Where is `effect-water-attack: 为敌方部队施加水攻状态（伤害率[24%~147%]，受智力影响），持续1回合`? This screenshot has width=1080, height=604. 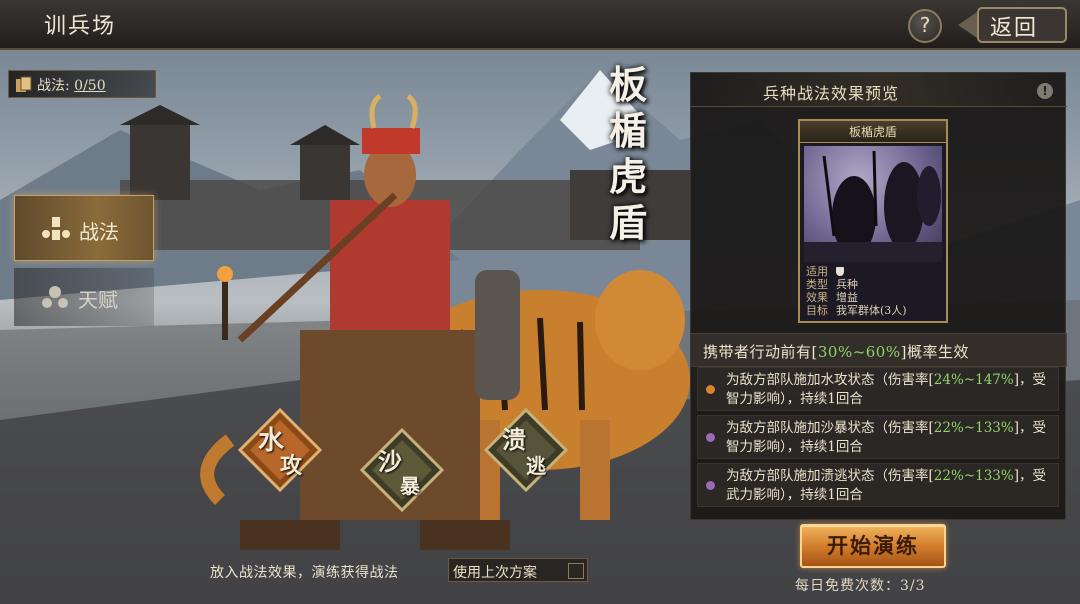
effect-water-attack: 为敌方部队施加水攻状态（伤害率[24%~147%]，受智力影响），持续1回合 is located at coordinates (878, 389).